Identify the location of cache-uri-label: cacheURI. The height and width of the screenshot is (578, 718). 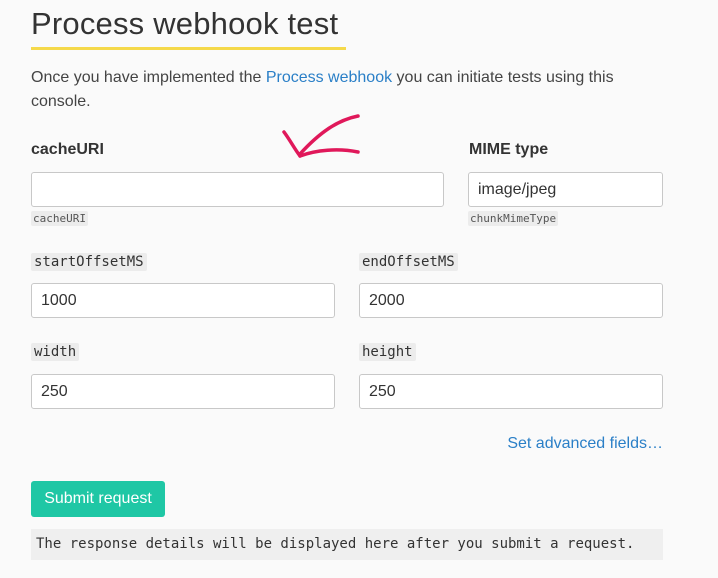
(67, 149).